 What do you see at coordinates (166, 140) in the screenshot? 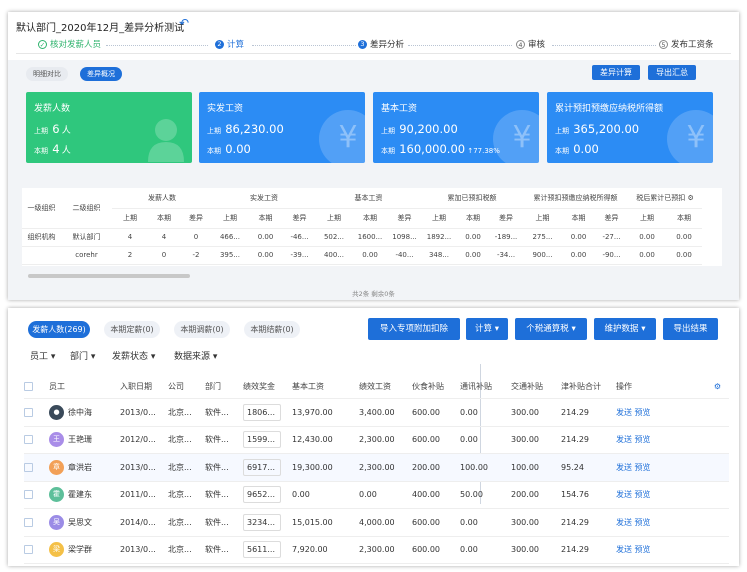
I see `person-icon` at bounding box center [166, 140].